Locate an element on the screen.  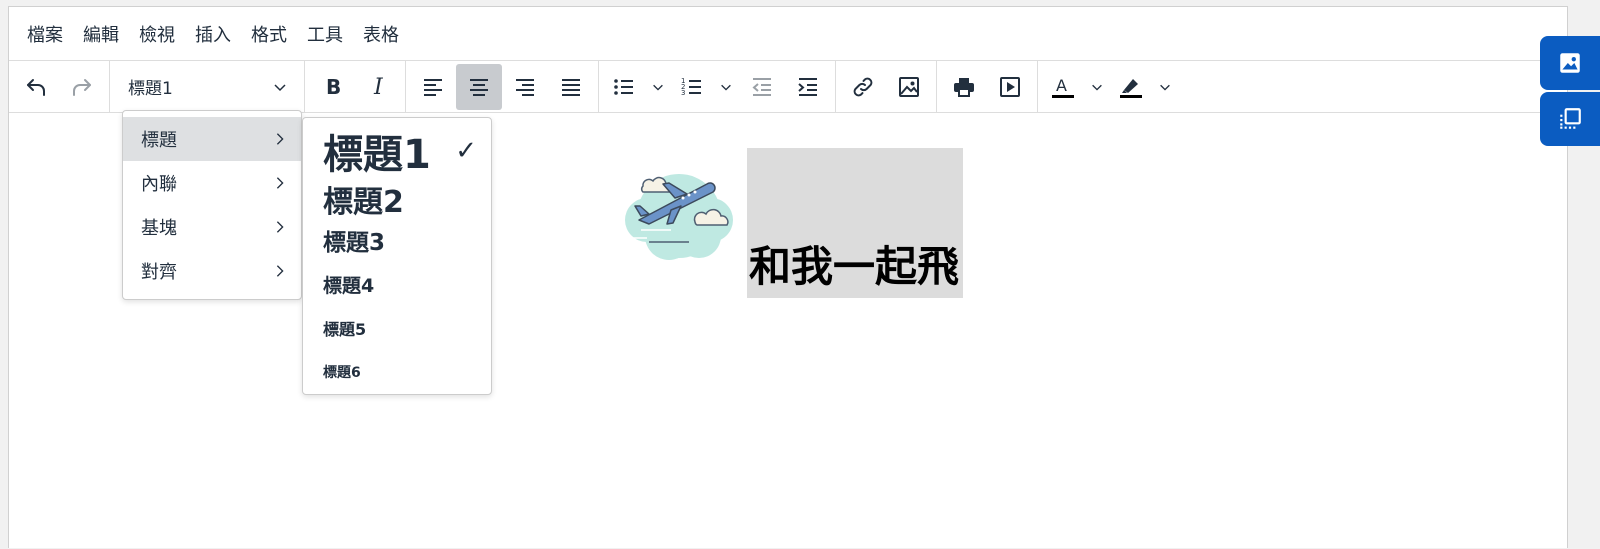
redo-button is located at coordinates (82, 87).